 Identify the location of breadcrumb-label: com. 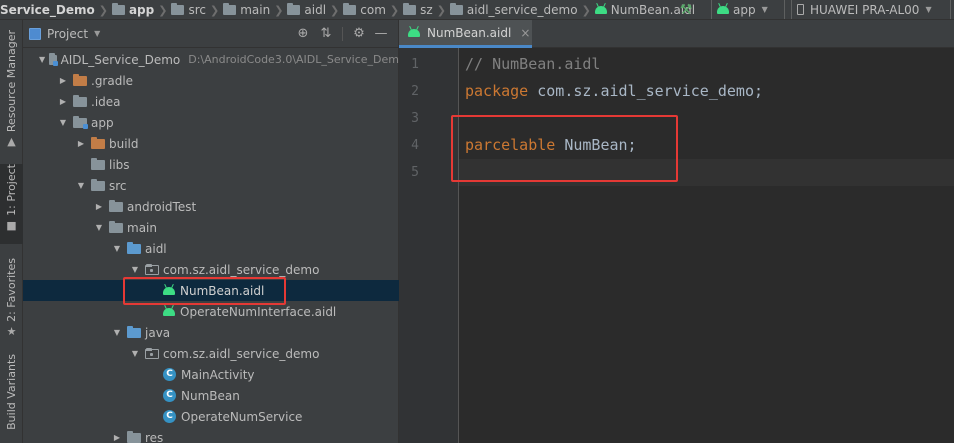
(373, 10).